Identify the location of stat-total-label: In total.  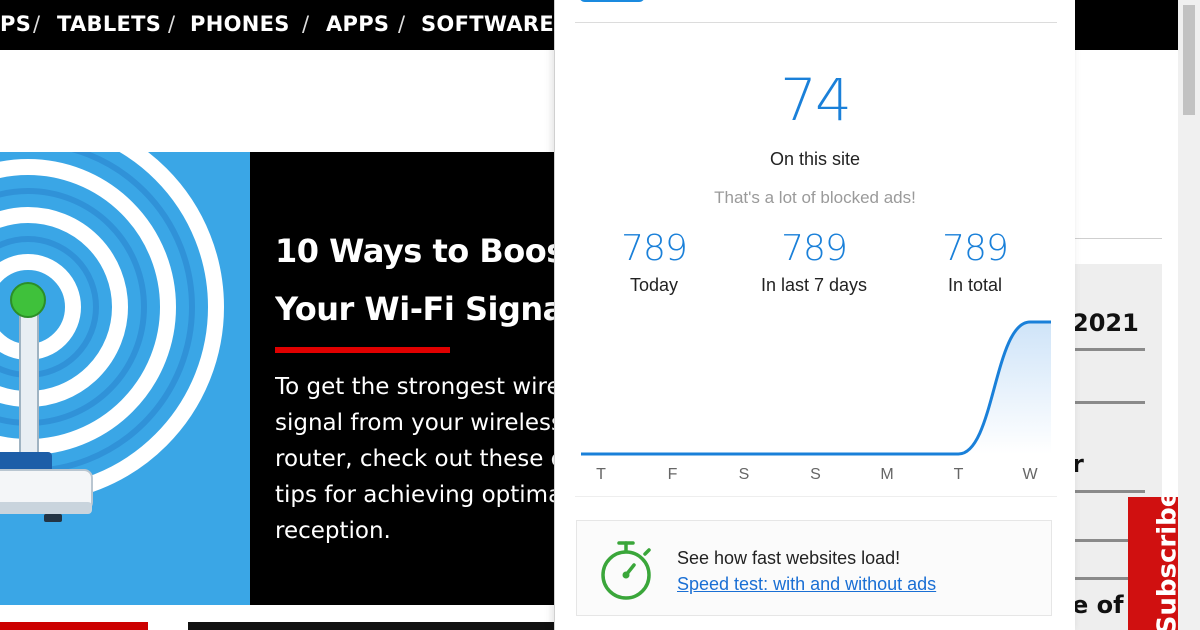
(975, 285).